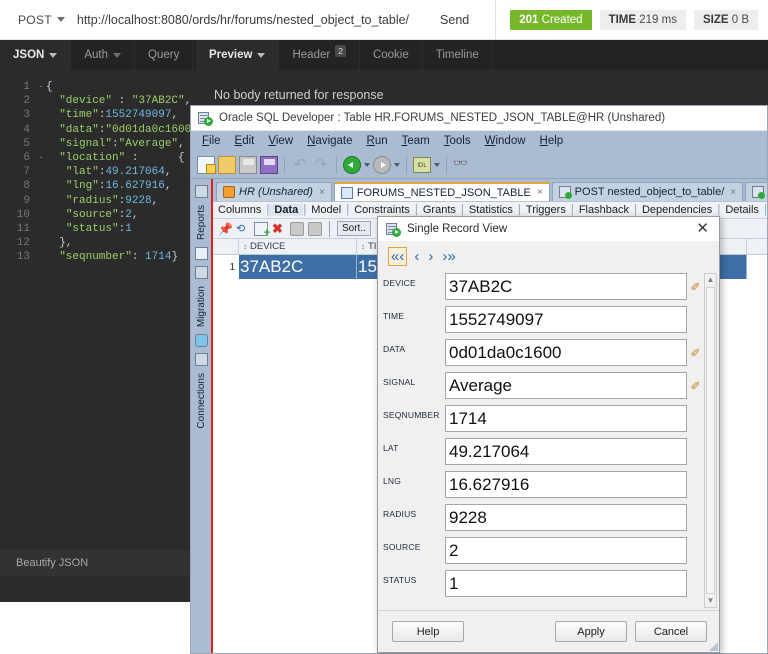  What do you see at coordinates (566, 517) in the screenshot?
I see `field-input-radius: 9228` at bounding box center [566, 517].